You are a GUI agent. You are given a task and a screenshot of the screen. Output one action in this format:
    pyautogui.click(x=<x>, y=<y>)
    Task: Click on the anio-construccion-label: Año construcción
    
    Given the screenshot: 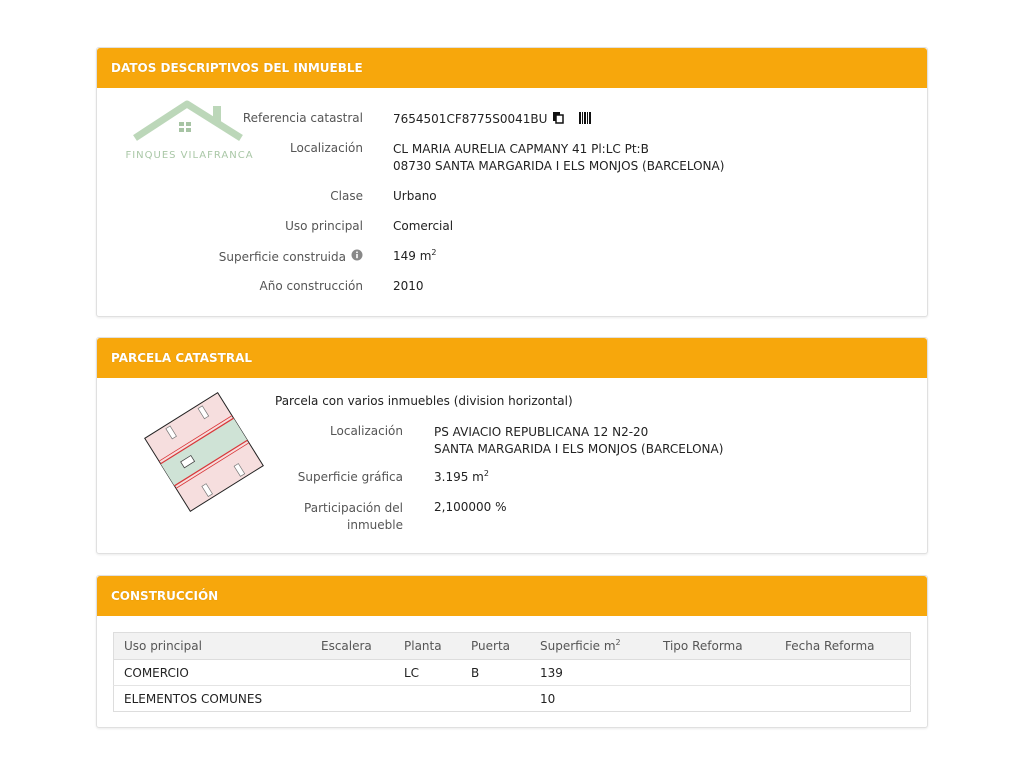 What is the action you would take?
    pyautogui.click(x=311, y=286)
    